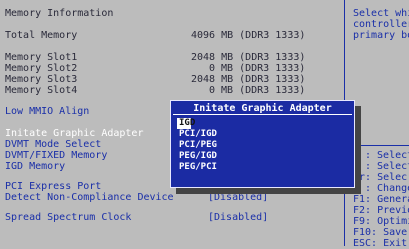 The image size is (409, 249). Describe the element at coordinates (380, 243) in the screenshot. I see `help-key-9: ESC: Exit` at that location.